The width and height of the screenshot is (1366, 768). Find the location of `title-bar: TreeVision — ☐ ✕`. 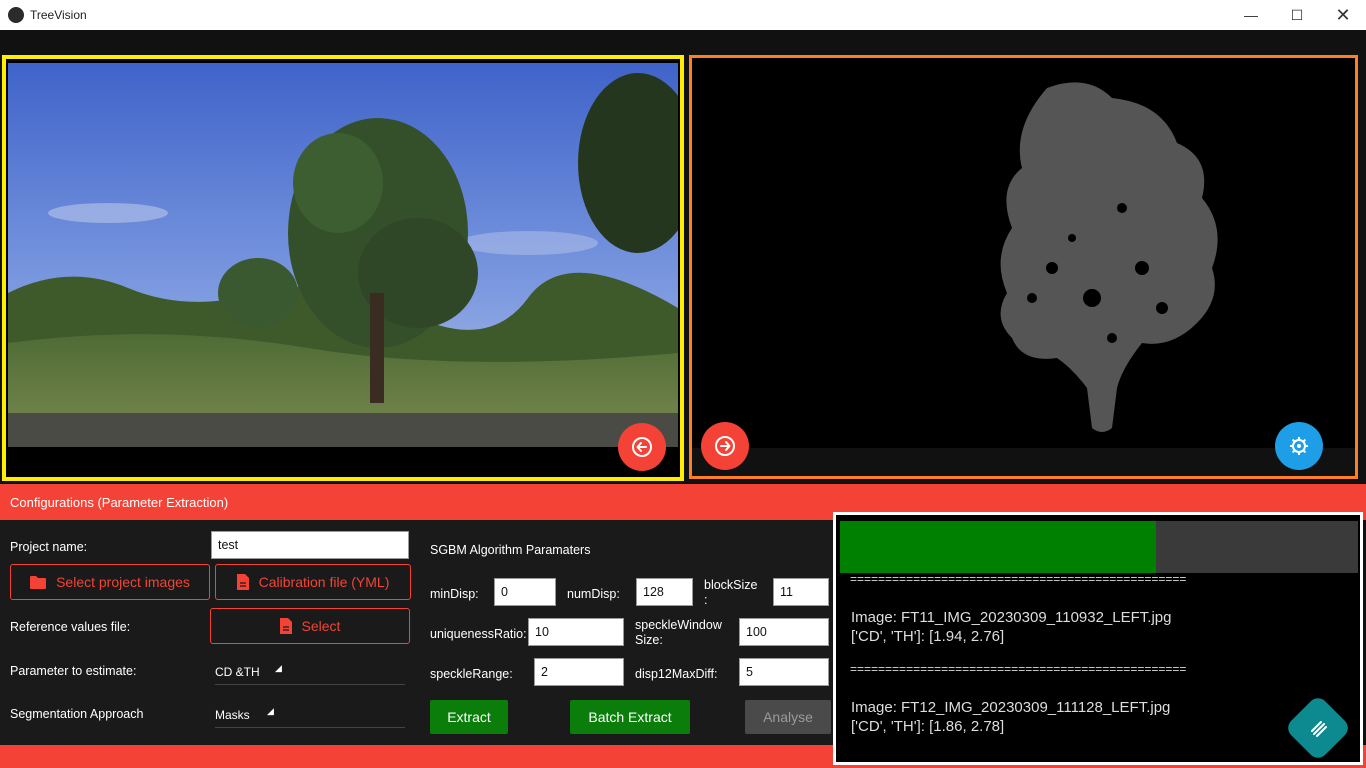

title-bar: TreeVision — ☐ ✕ is located at coordinates (683, 15).